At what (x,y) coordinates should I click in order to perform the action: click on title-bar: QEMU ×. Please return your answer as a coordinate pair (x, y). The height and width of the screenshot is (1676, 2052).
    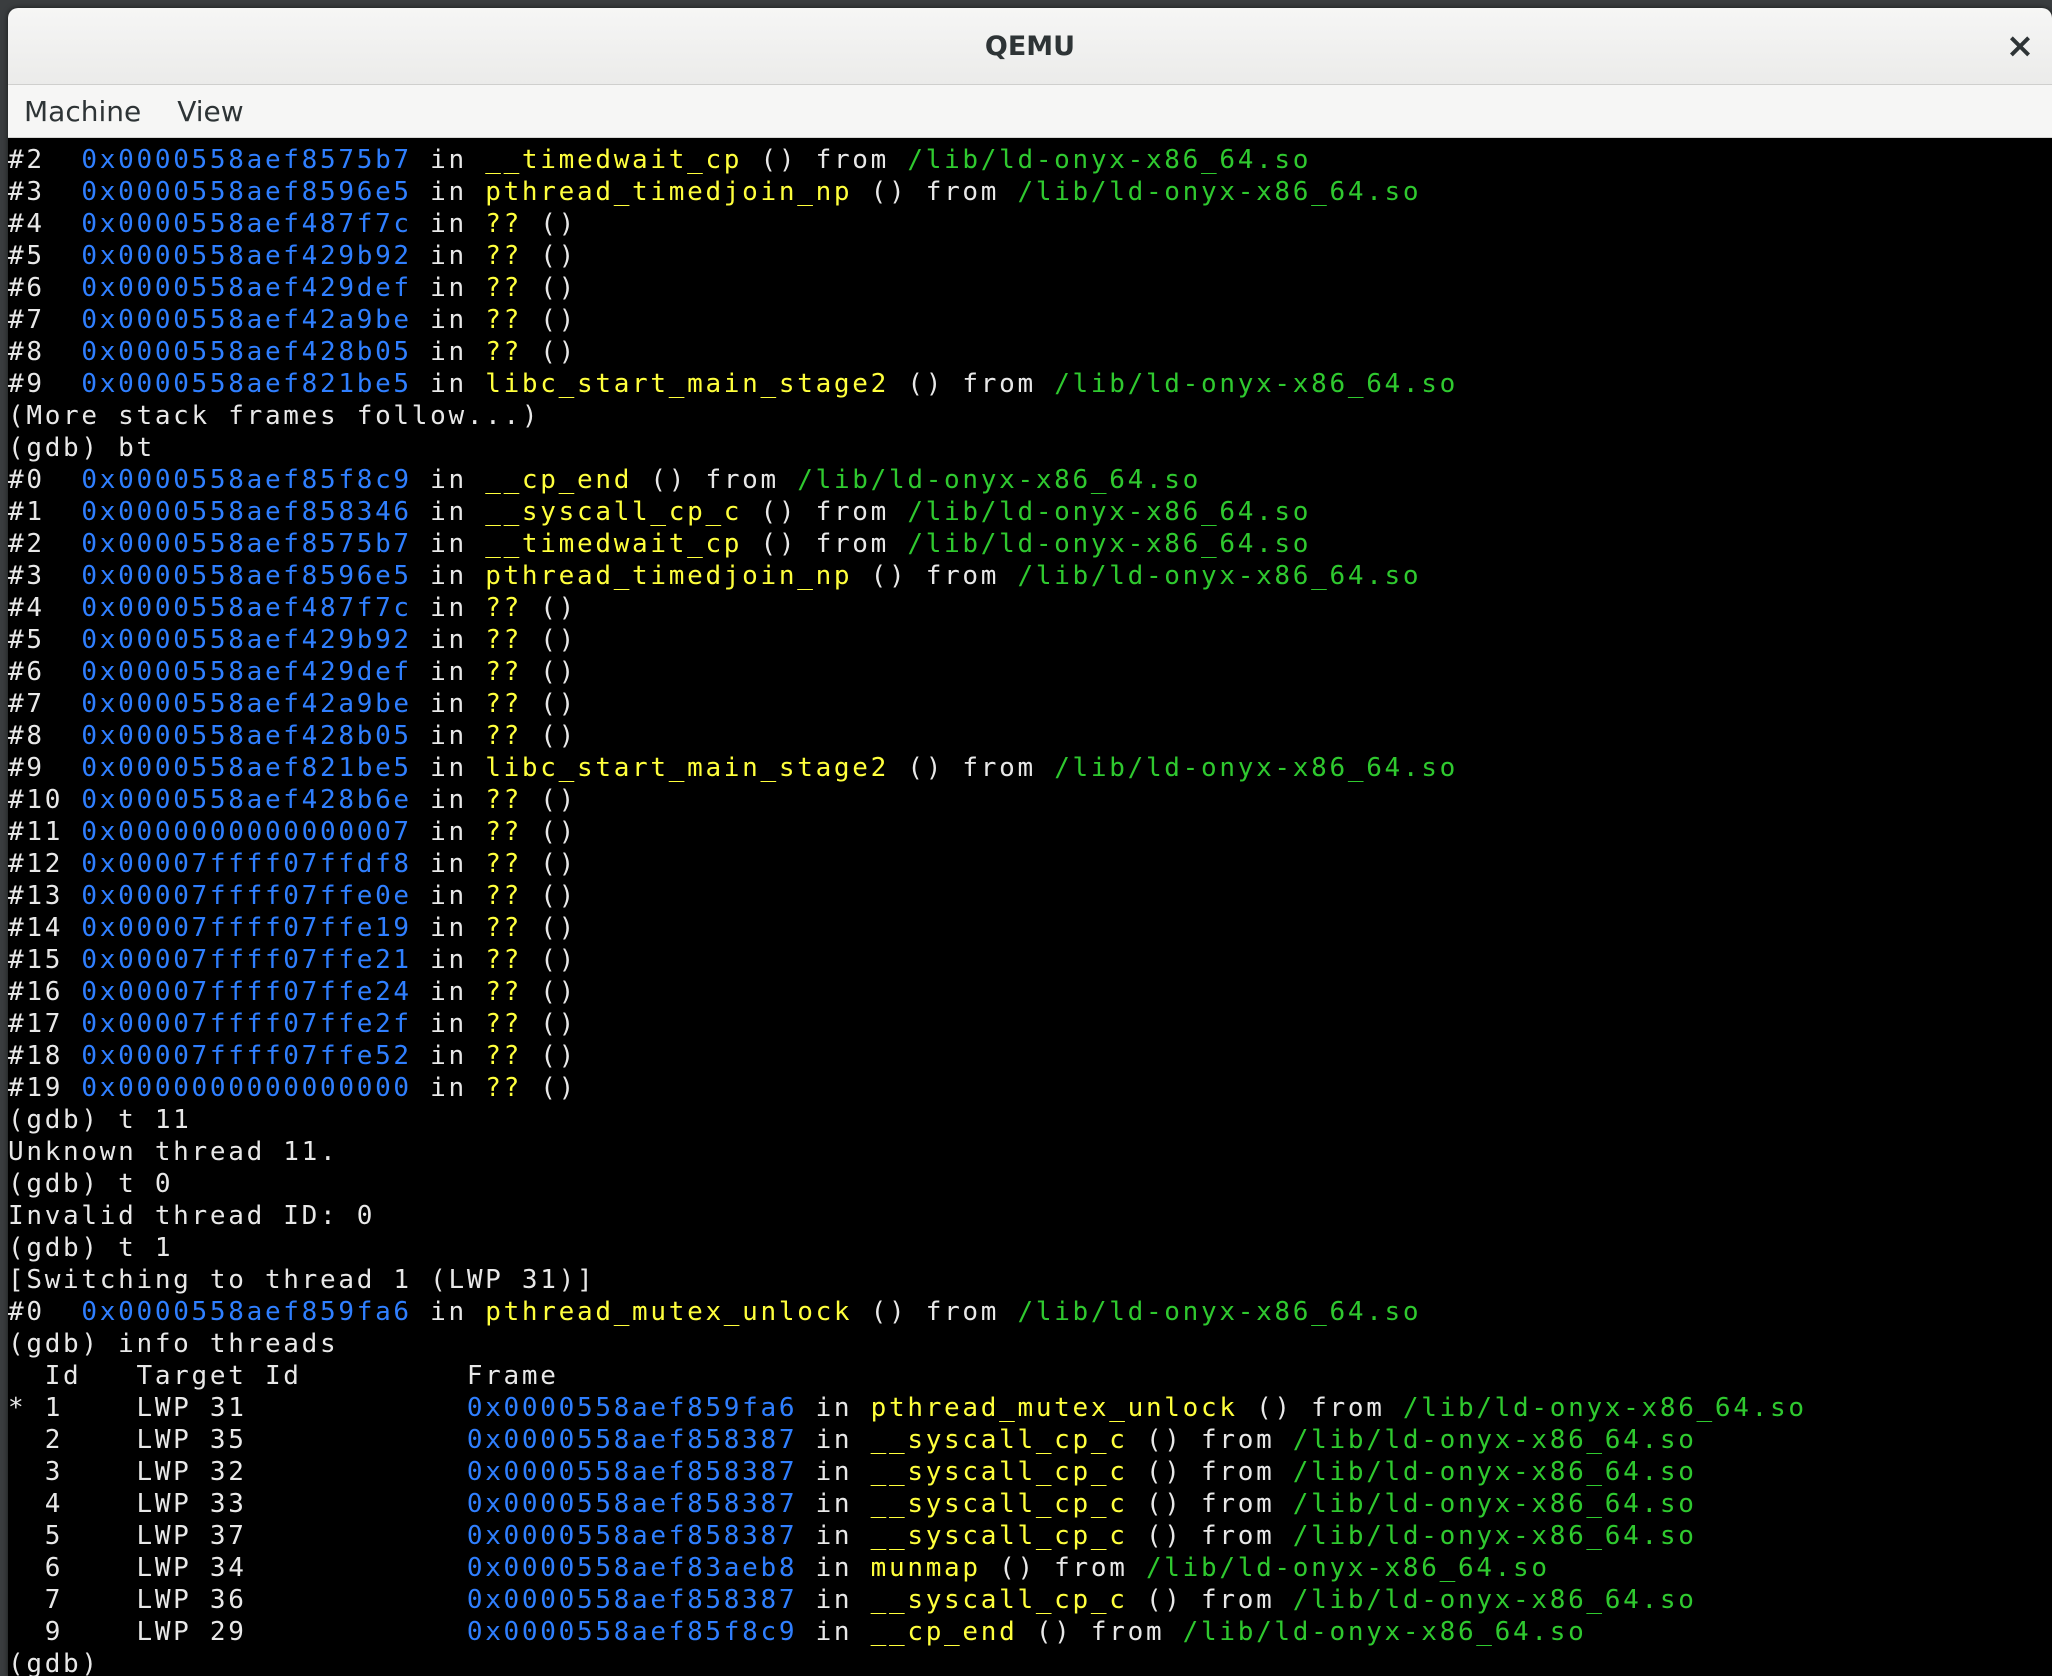
    Looking at the image, I should click on (1030, 46).